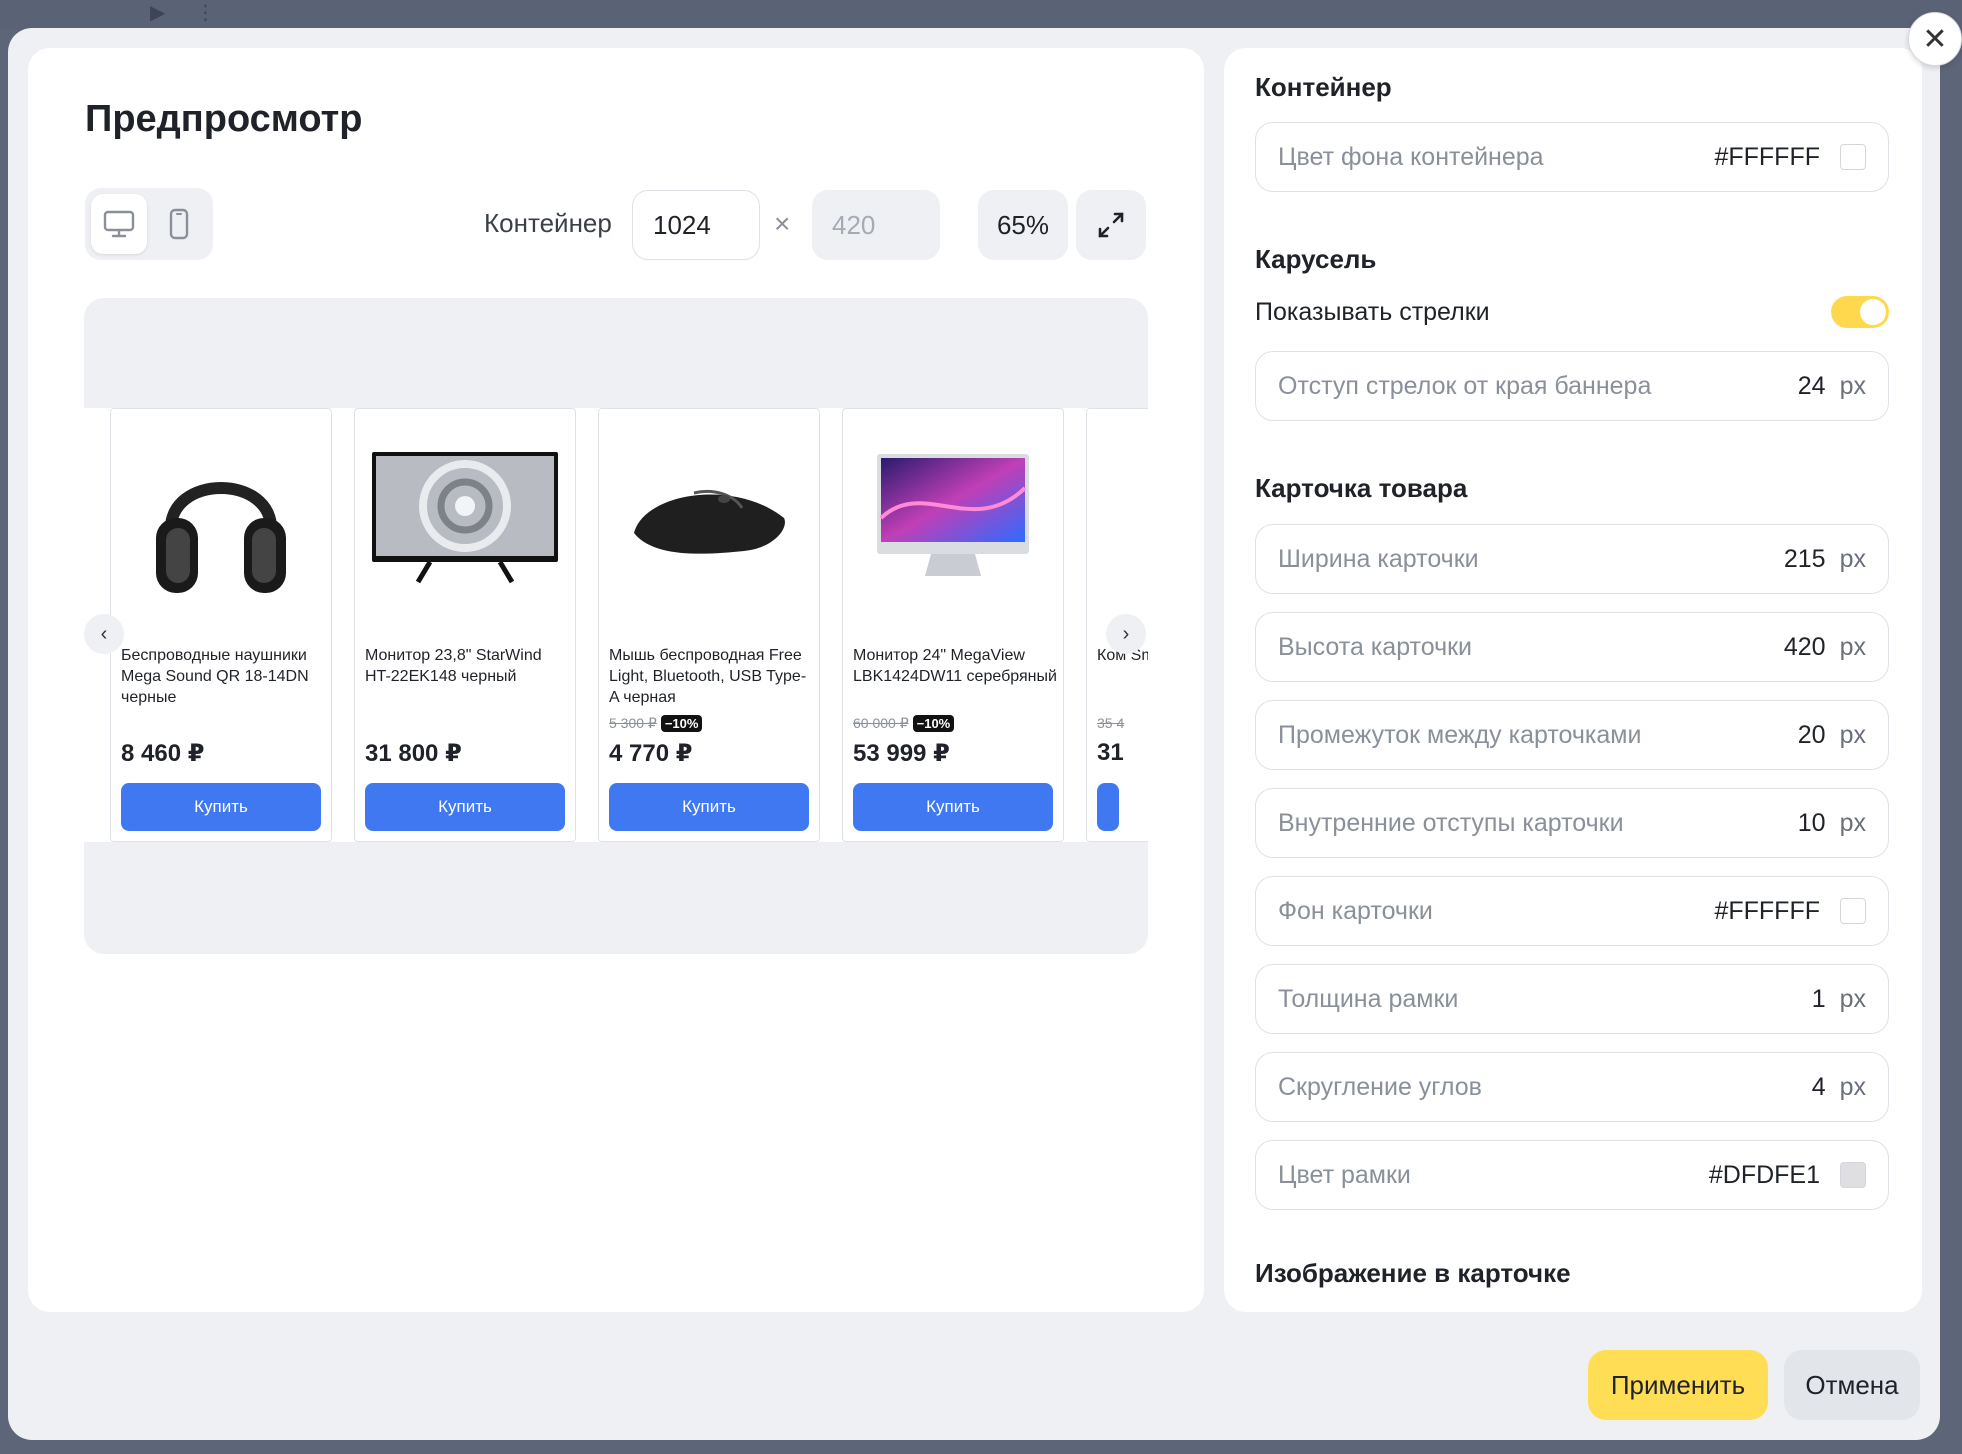  I want to click on field-value: 4, so click(1818, 1086).